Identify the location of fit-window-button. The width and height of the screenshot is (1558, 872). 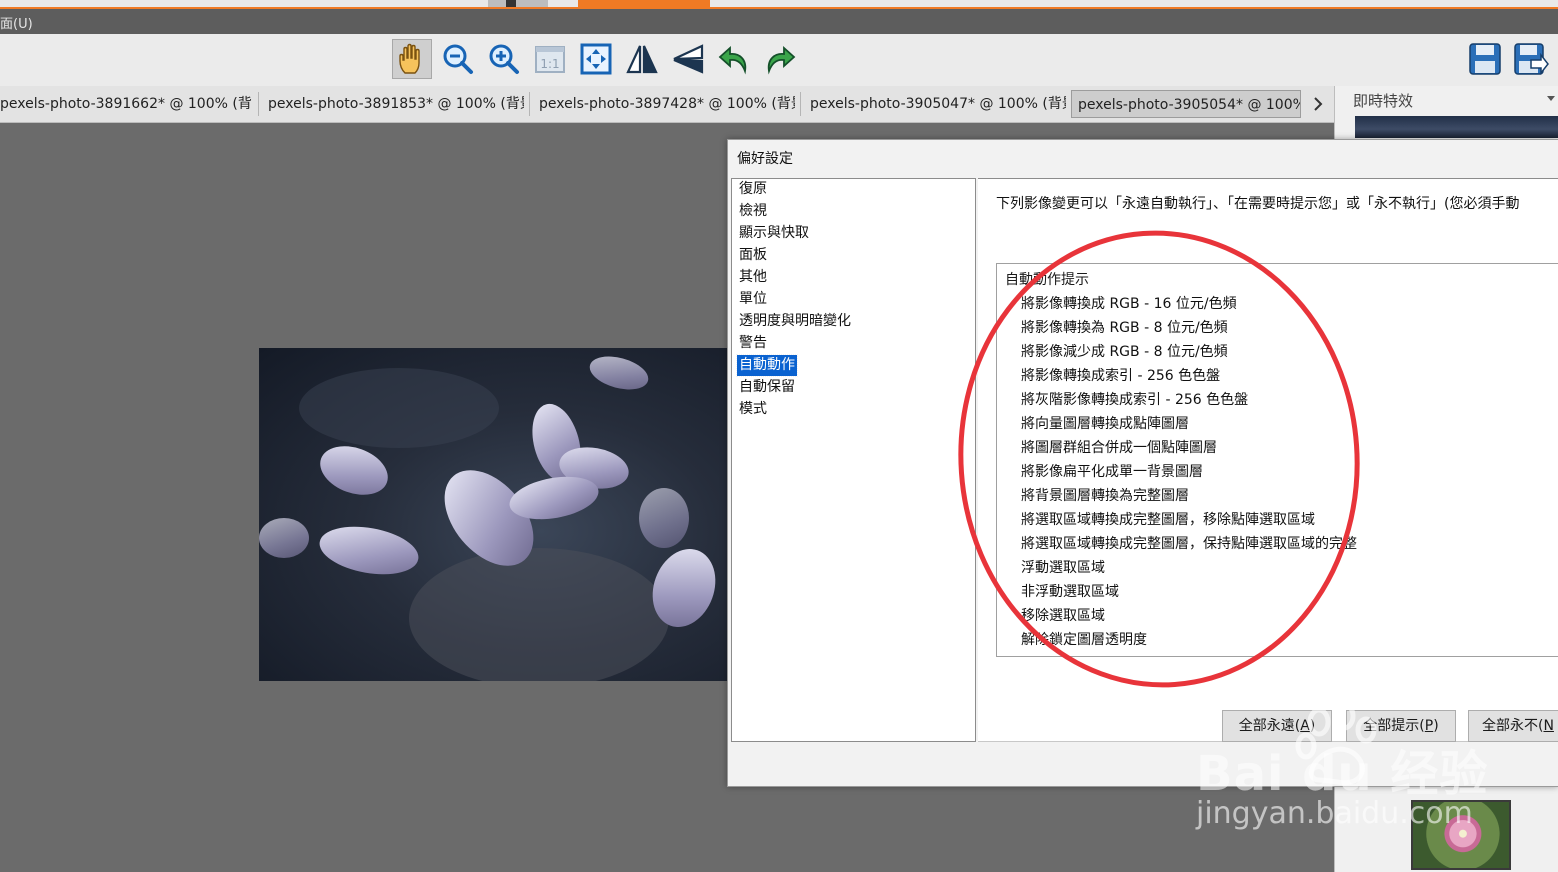
(596, 59).